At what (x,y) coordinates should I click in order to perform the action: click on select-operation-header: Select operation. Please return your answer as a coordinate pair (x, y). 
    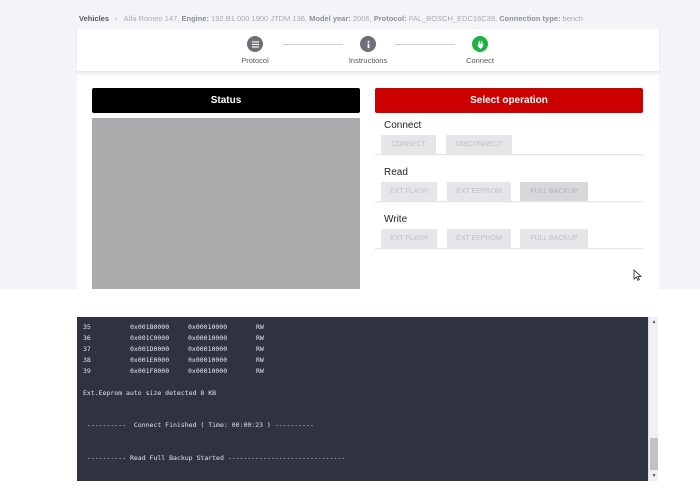
    Looking at the image, I should click on (509, 100).